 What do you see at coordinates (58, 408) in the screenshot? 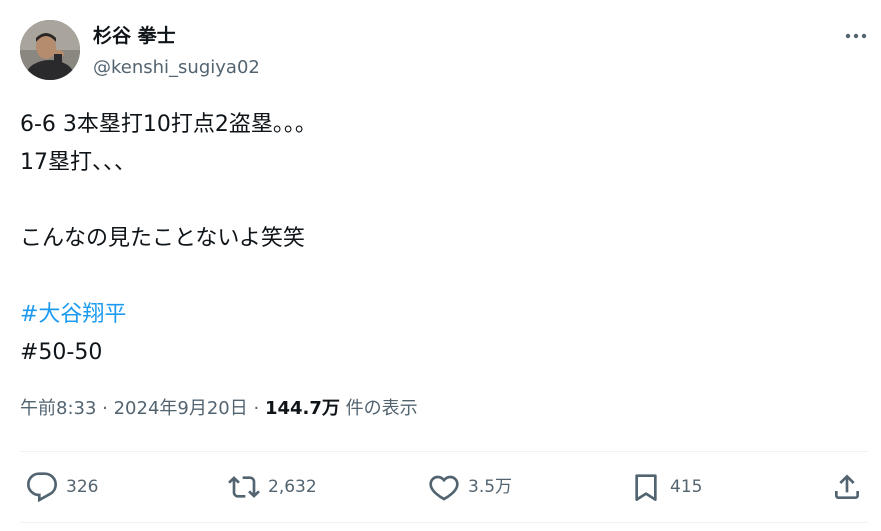
I see `tweet-time: 午前8:33` at bounding box center [58, 408].